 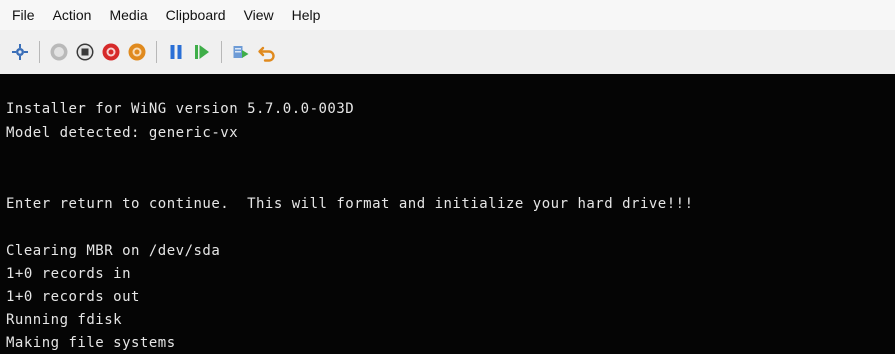 I want to click on menu-media: Media, so click(x=128, y=15).